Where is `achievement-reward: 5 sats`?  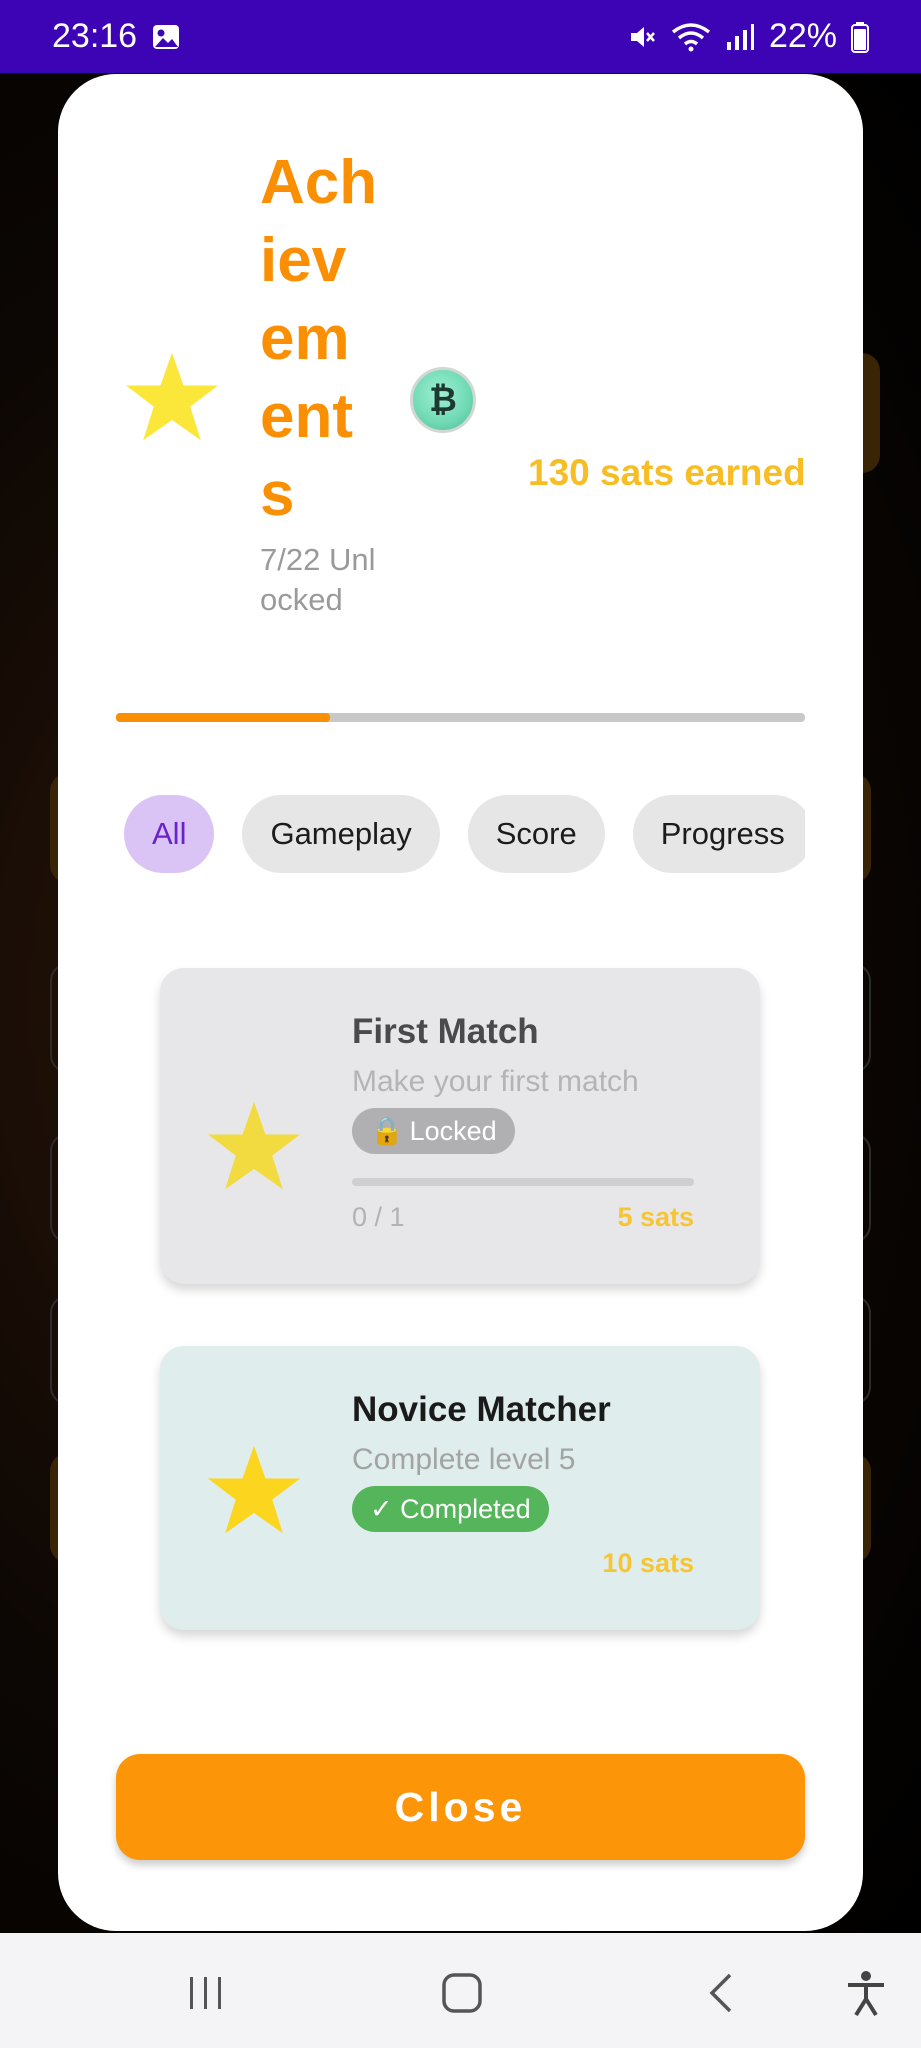
achievement-reward: 5 sats is located at coordinates (655, 1217).